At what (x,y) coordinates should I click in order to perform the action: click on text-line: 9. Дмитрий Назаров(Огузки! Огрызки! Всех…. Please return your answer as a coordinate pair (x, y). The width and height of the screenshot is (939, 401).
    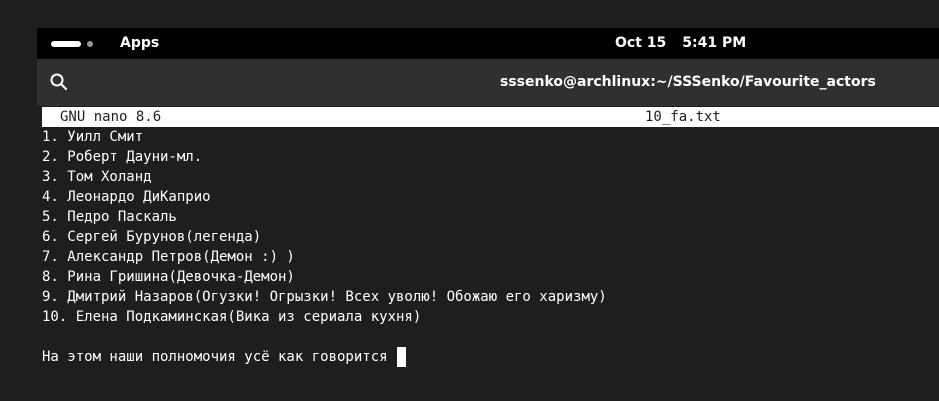
    Looking at the image, I should click on (324, 297).